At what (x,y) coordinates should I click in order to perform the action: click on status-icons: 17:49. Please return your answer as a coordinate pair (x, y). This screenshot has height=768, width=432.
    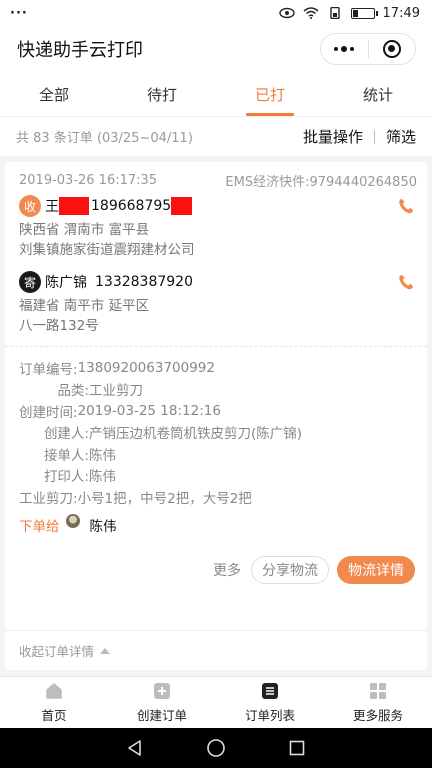
    Looking at the image, I should click on (349, 13).